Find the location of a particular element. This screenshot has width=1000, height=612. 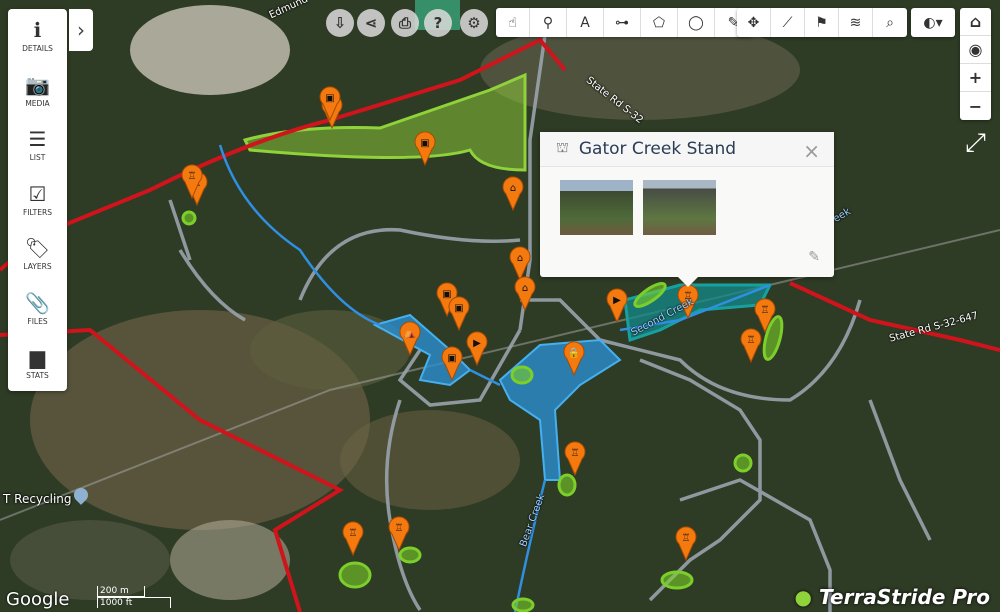

zoom-in-button: + is located at coordinates (975, 78).